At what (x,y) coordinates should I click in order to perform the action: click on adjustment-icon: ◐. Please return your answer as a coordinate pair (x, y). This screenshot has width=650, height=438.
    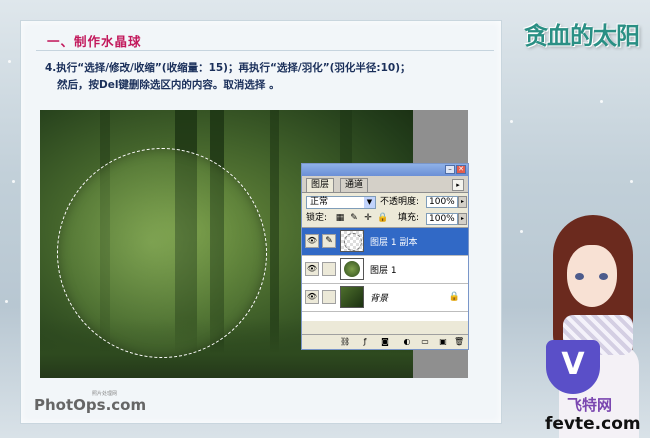
    Looking at the image, I should click on (407, 342).